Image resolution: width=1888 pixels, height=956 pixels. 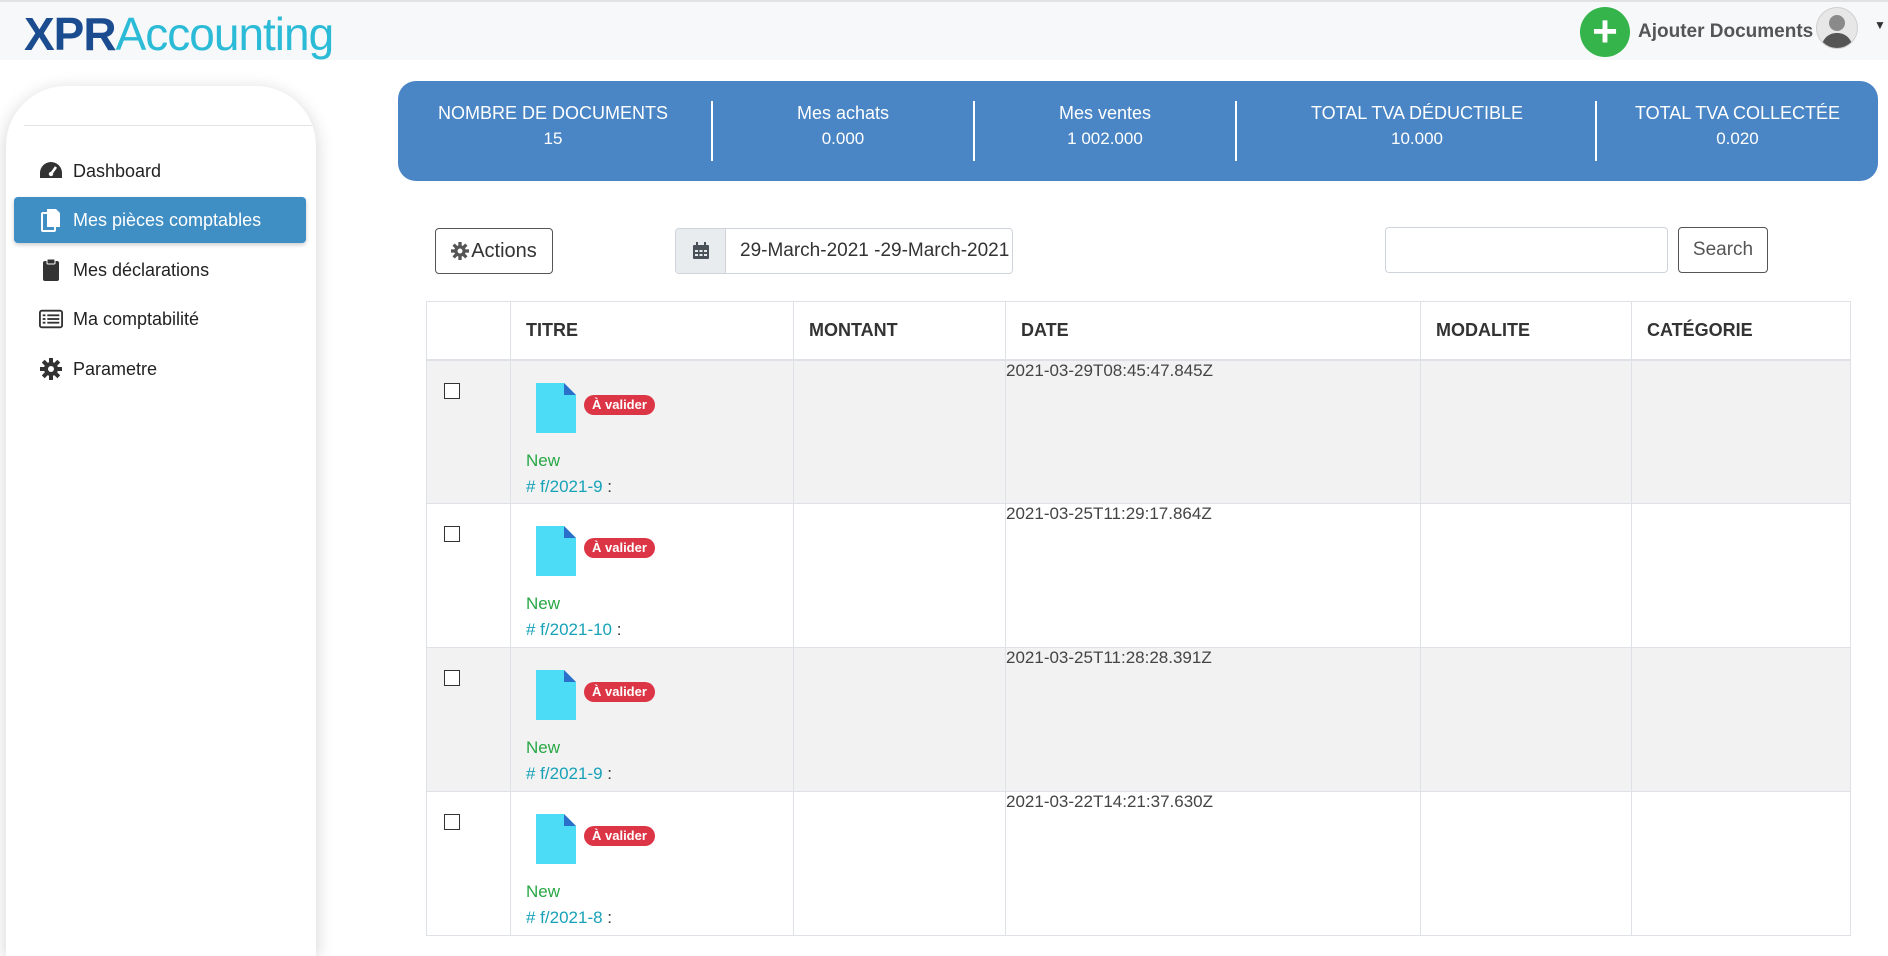 What do you see at coordinates (1723, 250) in the screenshot?
I see `search-button: Search` at bounding box center [1723, 250].